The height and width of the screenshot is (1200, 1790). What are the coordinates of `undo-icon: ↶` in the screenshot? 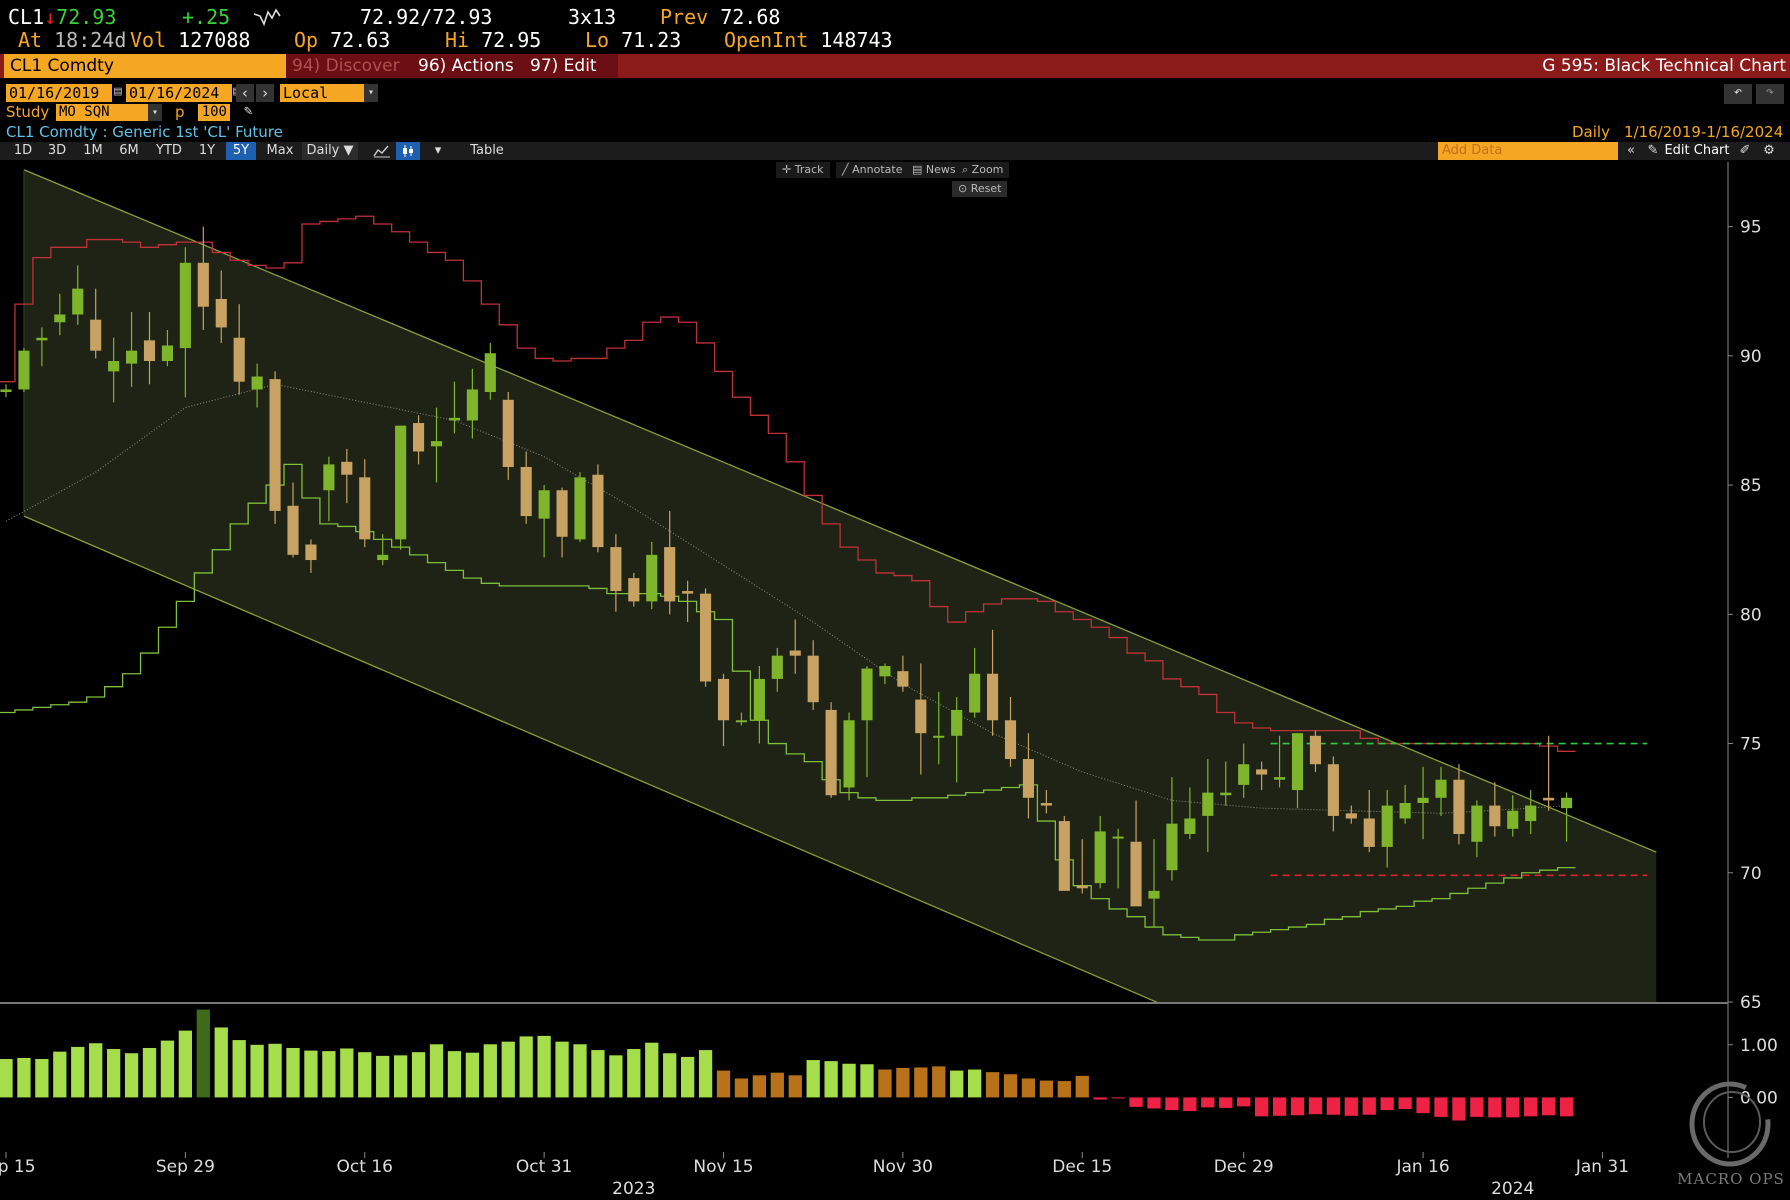 It's located at (1738, 94).